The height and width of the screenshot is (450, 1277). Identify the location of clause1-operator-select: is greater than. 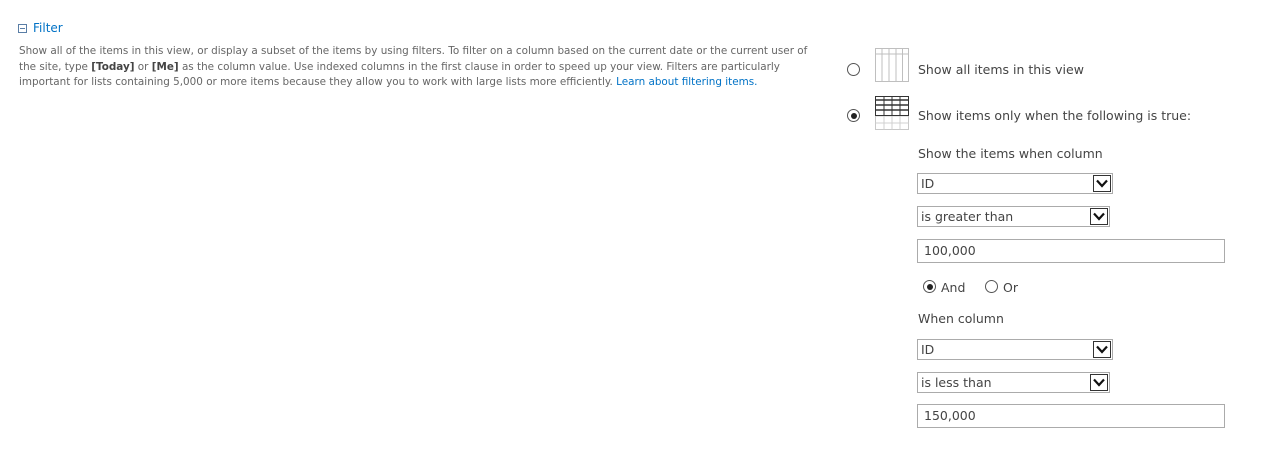
(1013, 216).